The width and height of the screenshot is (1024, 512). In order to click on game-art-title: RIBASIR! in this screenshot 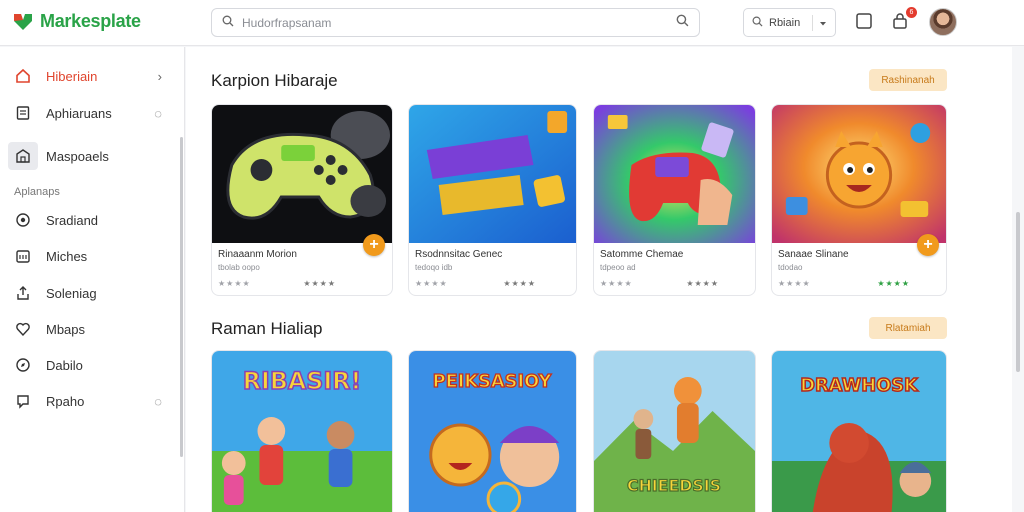, I will do `click(302, 381)`.